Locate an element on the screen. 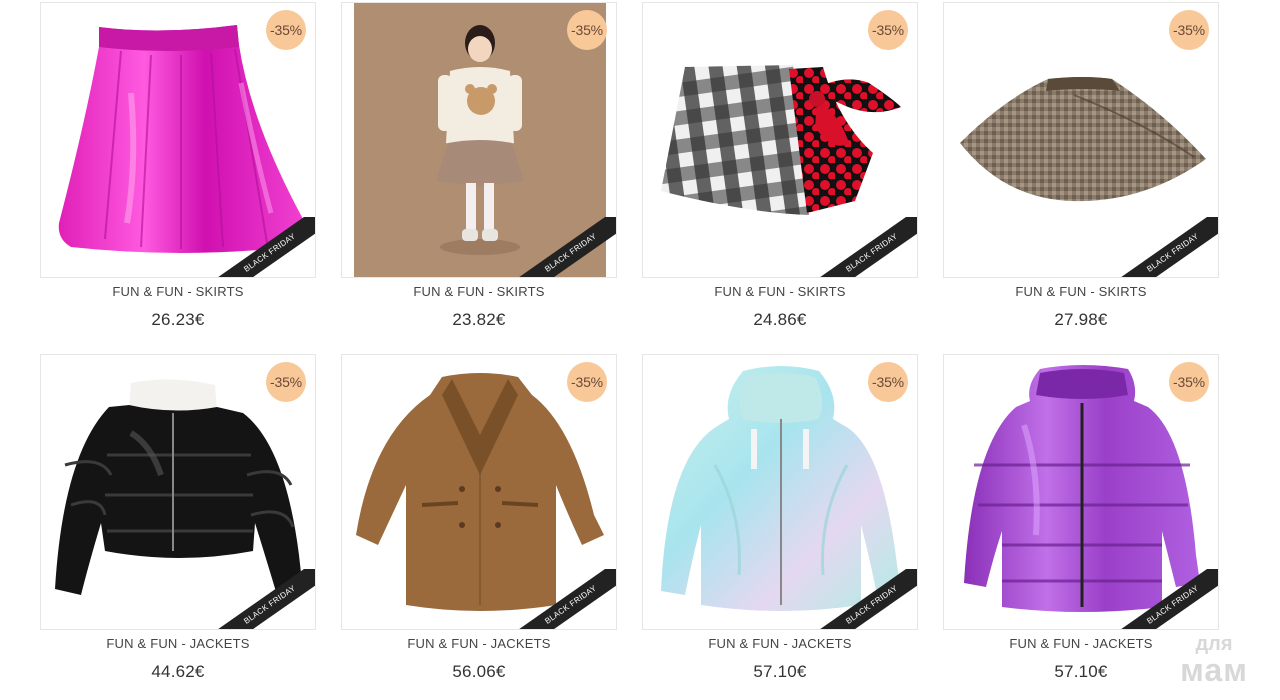 This screenshot has height=700, width=1280. product-price: 23.82€ is located at coordinates (479, 319).